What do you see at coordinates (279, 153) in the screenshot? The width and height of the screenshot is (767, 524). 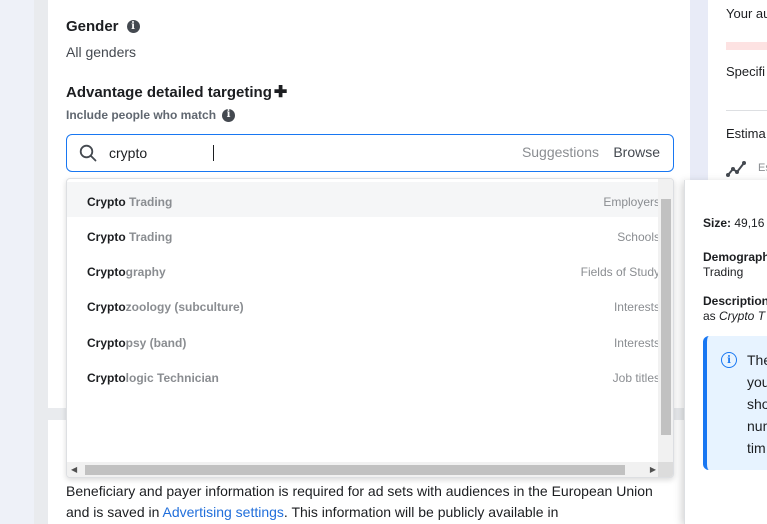 I see `search-input` at bounding box center [279, 153].